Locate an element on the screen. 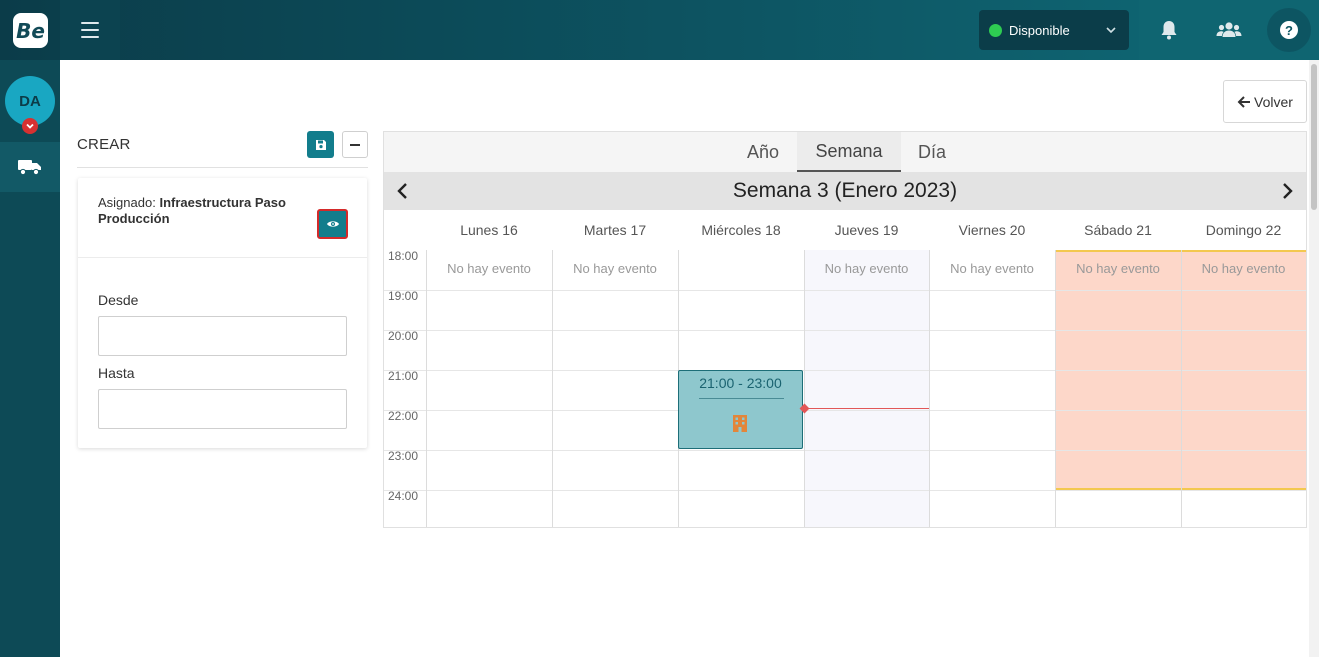 The height and width of the screenshot is (657, 1319). calendar-event: 21:00 - 23:00 is located at coordinates (740, 409).